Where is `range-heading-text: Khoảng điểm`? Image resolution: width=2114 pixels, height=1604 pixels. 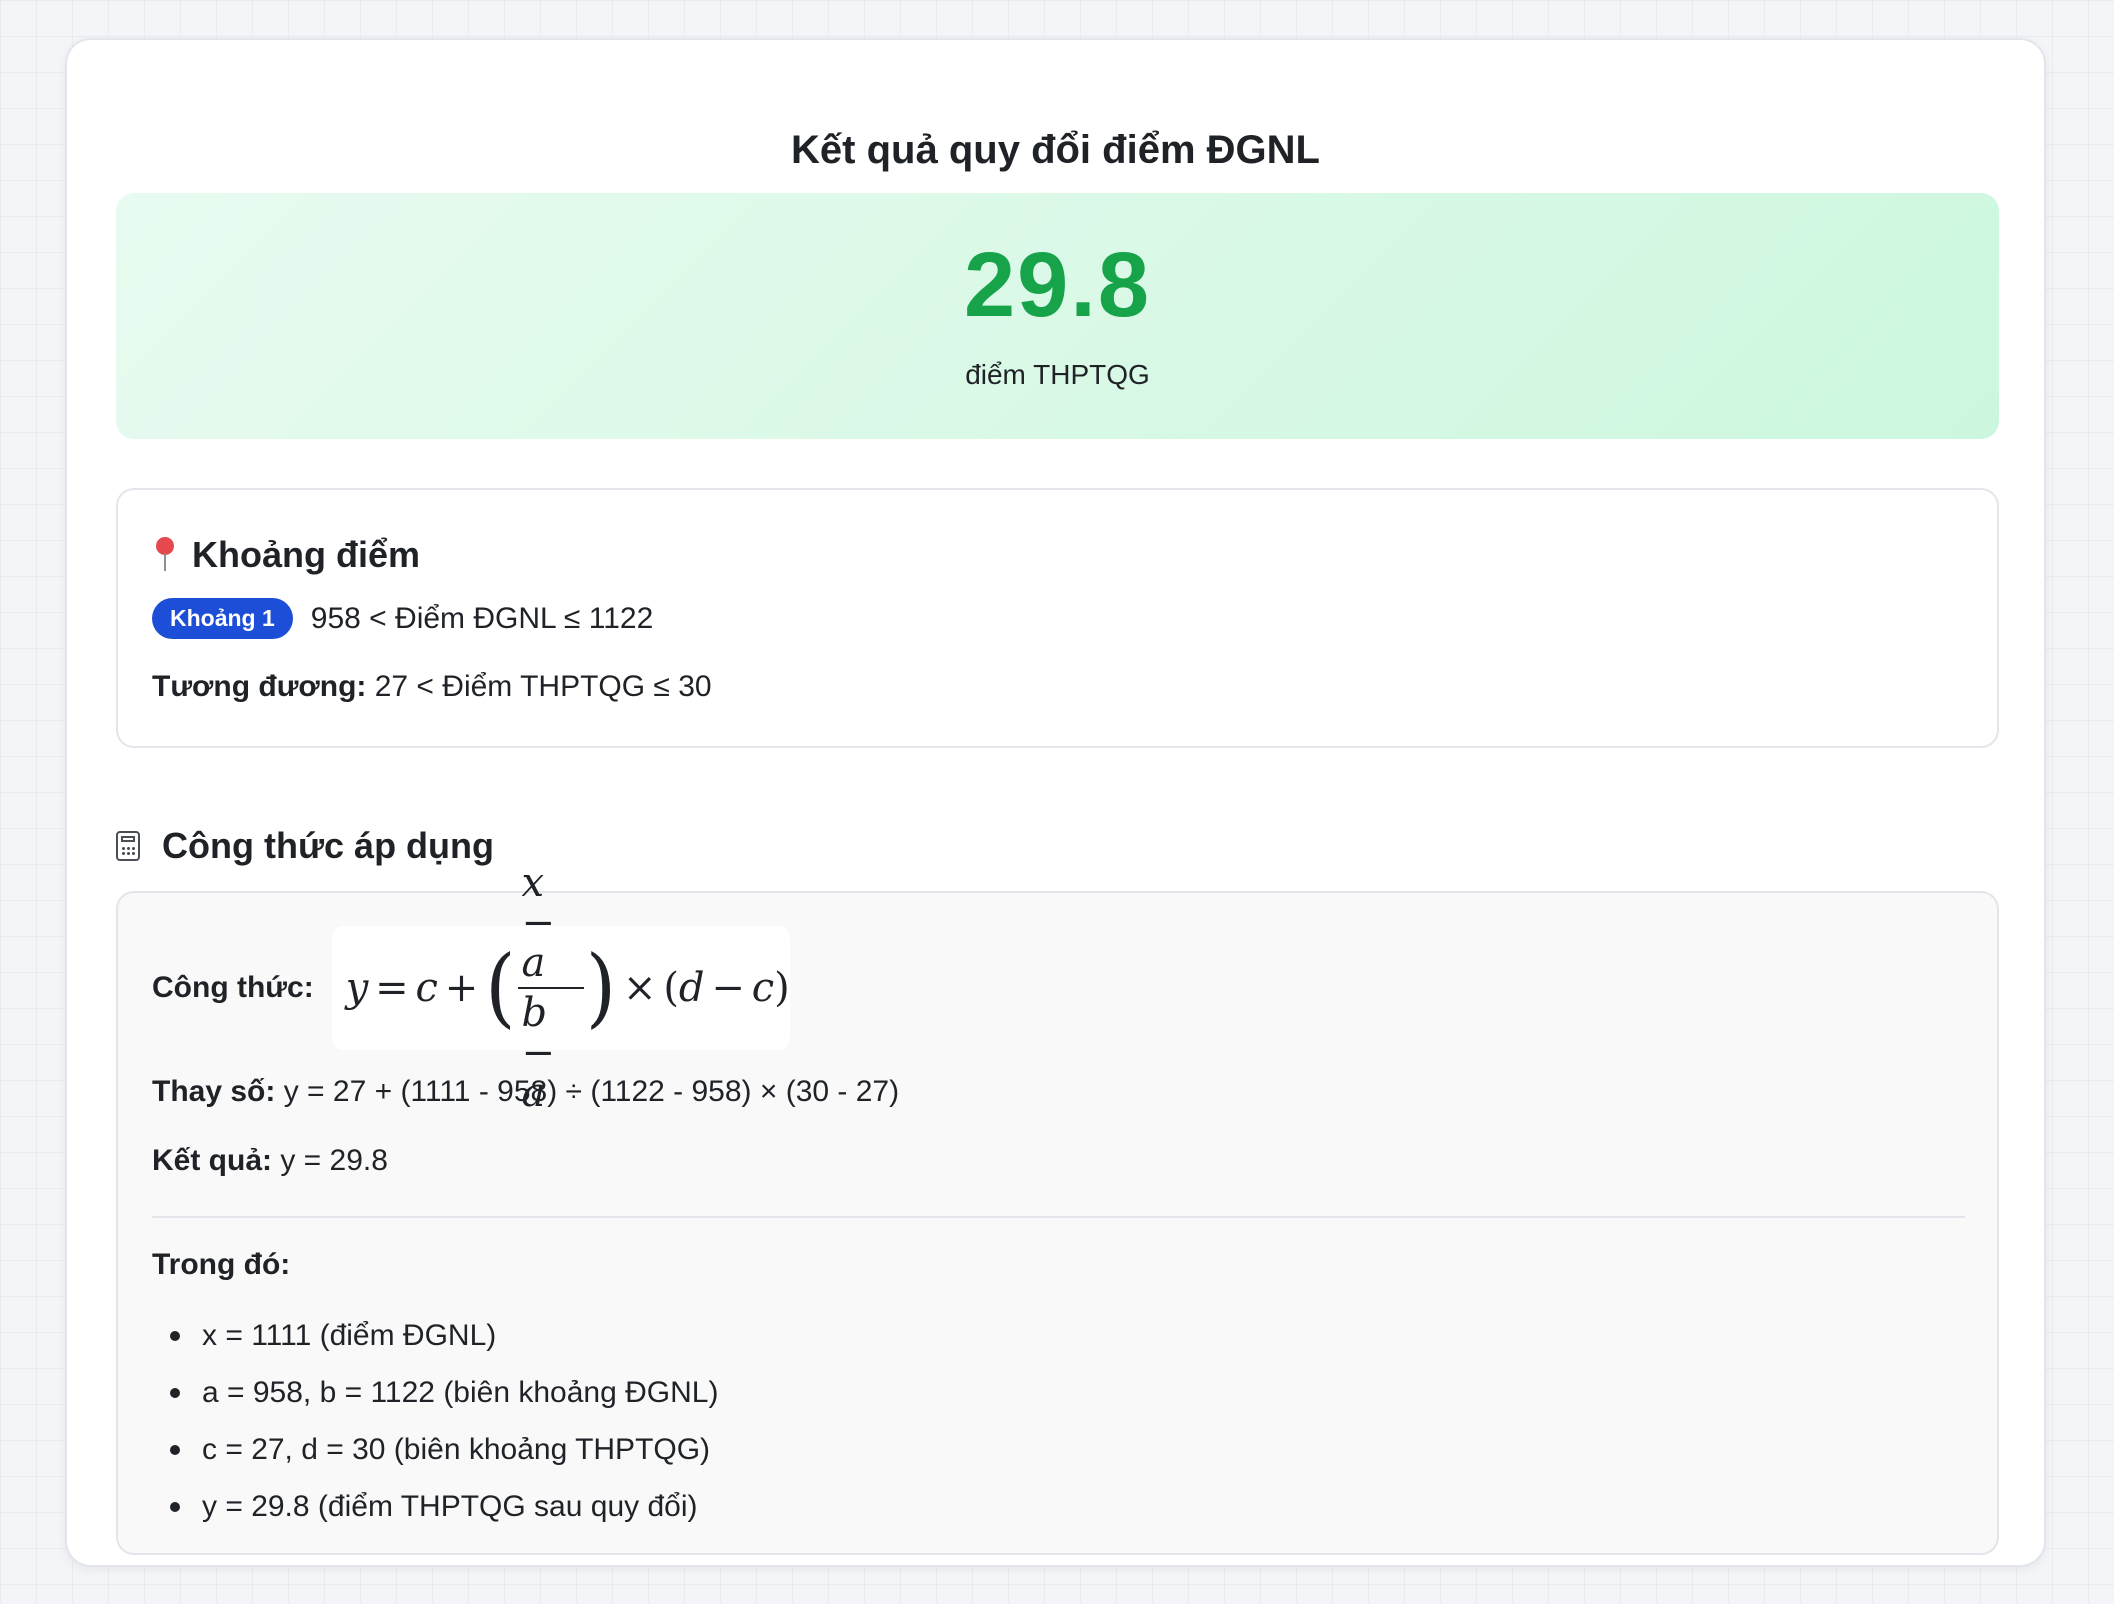 range-heading-text: Khoảng điểm is located at coordinates (306, 554).